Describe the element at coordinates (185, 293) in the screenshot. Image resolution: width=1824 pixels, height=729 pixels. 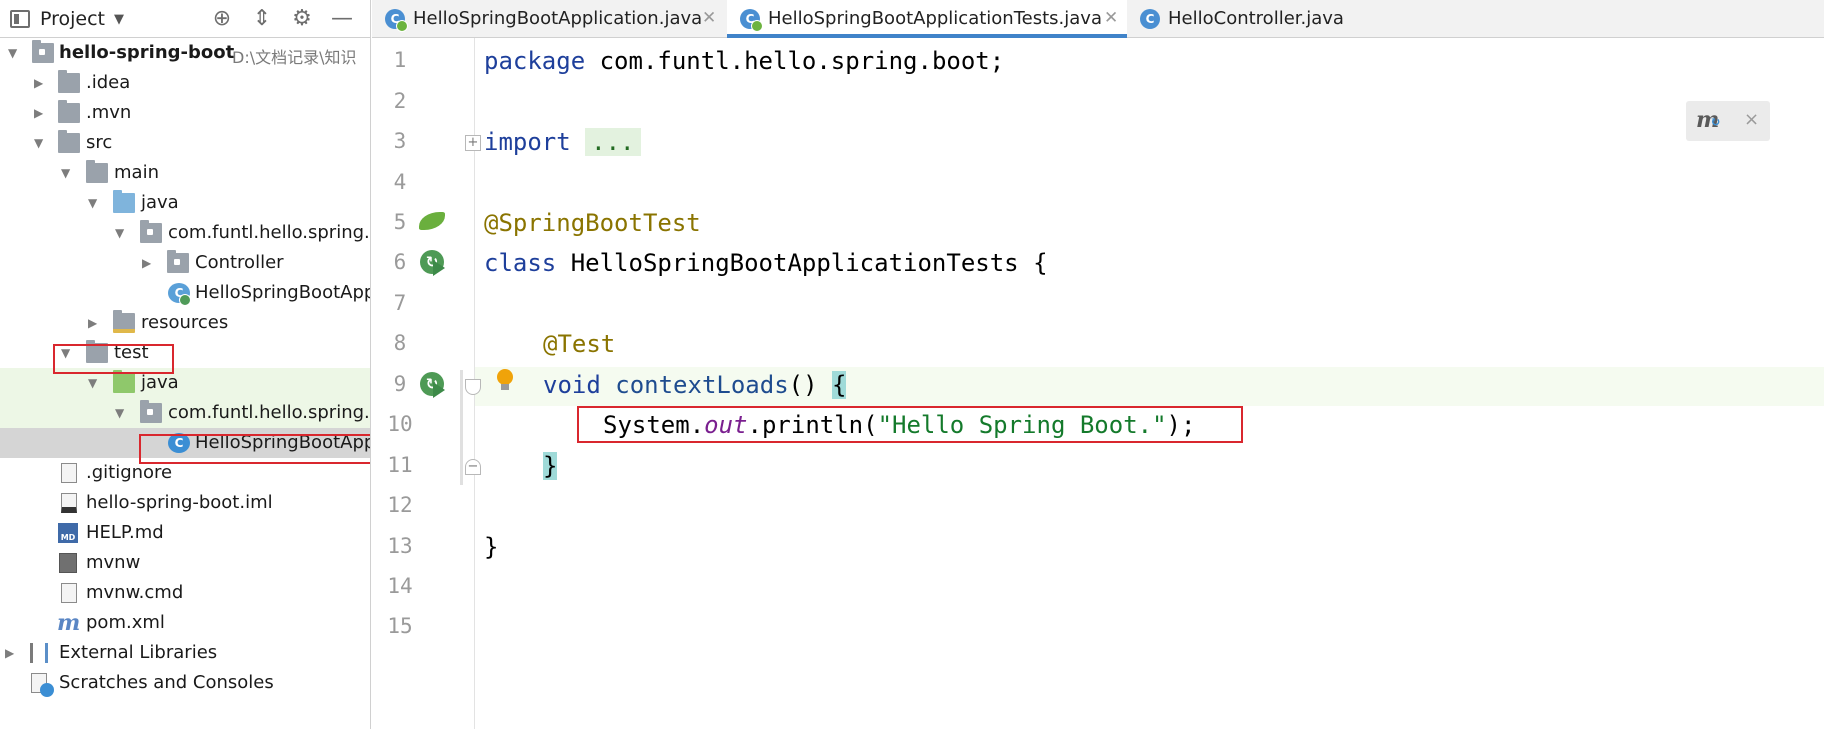
I see `tree-item-main-app: C HelloSpringBootApp` at that location.